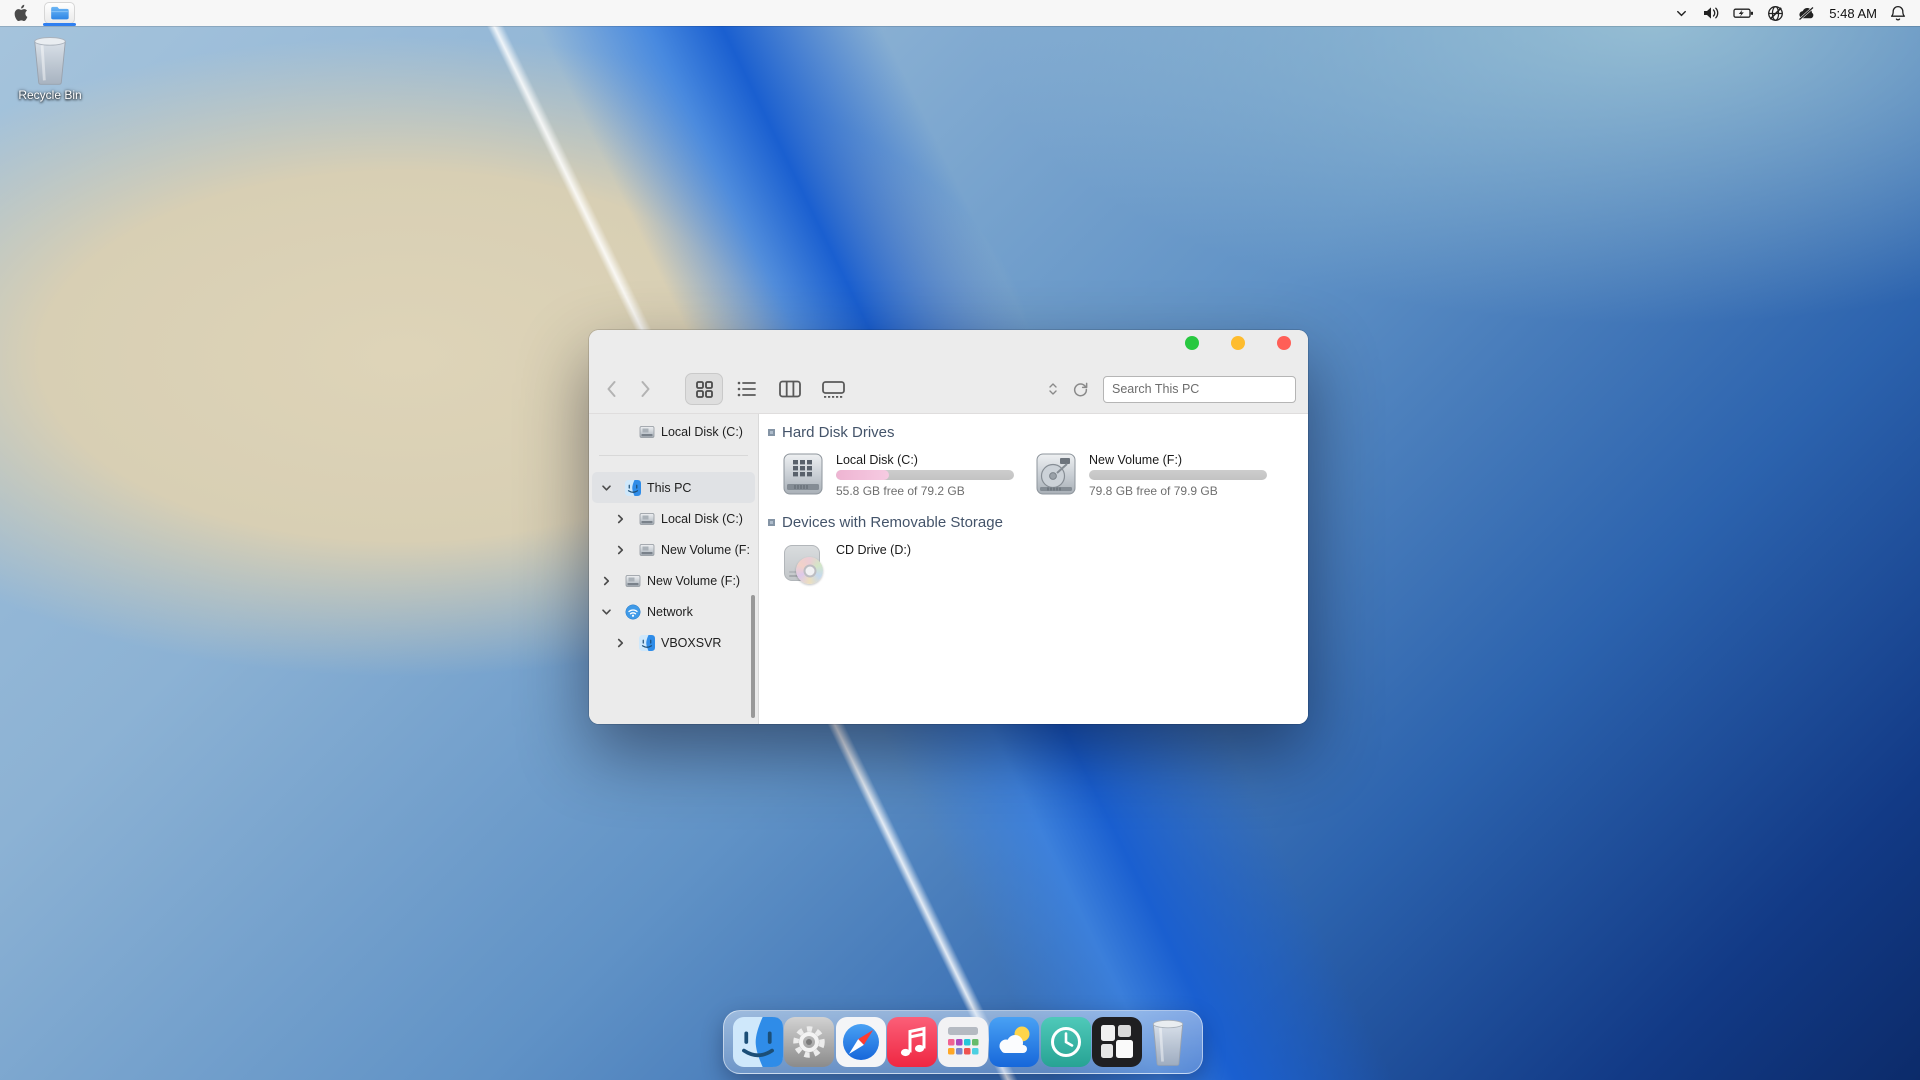 This screenshot has width=1920, height=1080. I want to click on hard-drive-platter-icon, so click(1056, 474).